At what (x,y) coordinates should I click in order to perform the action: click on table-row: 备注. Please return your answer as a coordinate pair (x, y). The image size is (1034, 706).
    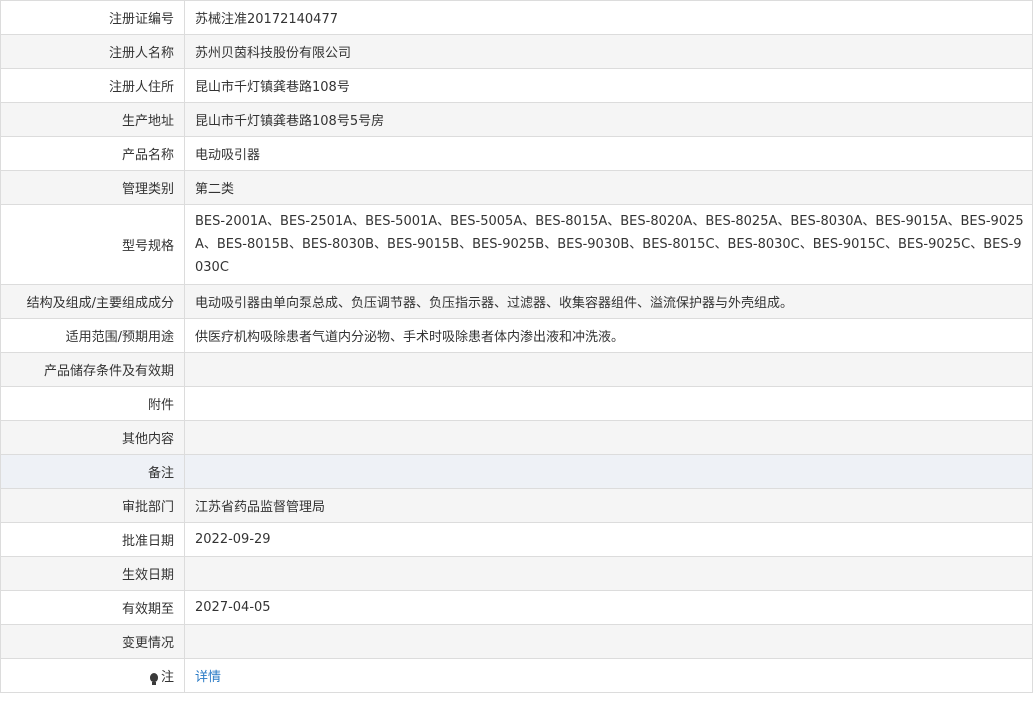
    Looking at the image, I should click on (516, 471).